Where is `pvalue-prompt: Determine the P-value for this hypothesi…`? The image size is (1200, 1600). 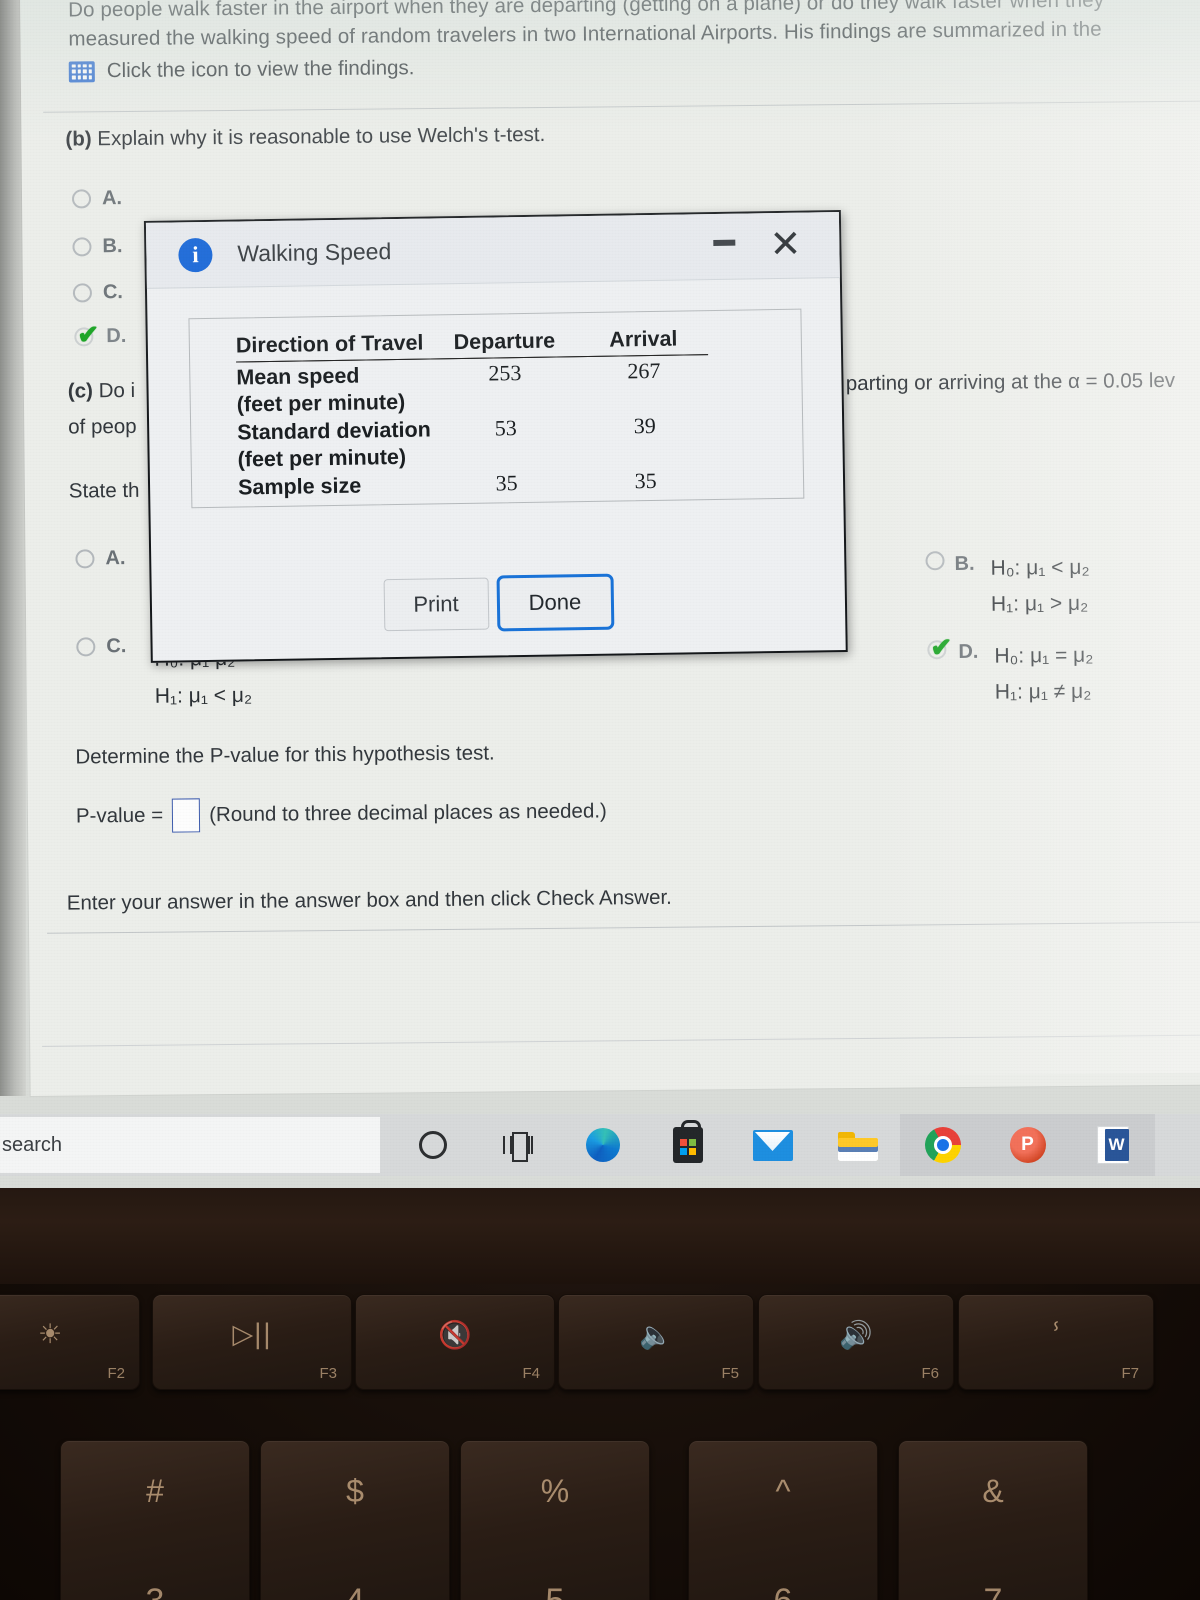
pvalue-prompt: Determine the P-value for this hypothesi… is located at coordinates (285, 755).